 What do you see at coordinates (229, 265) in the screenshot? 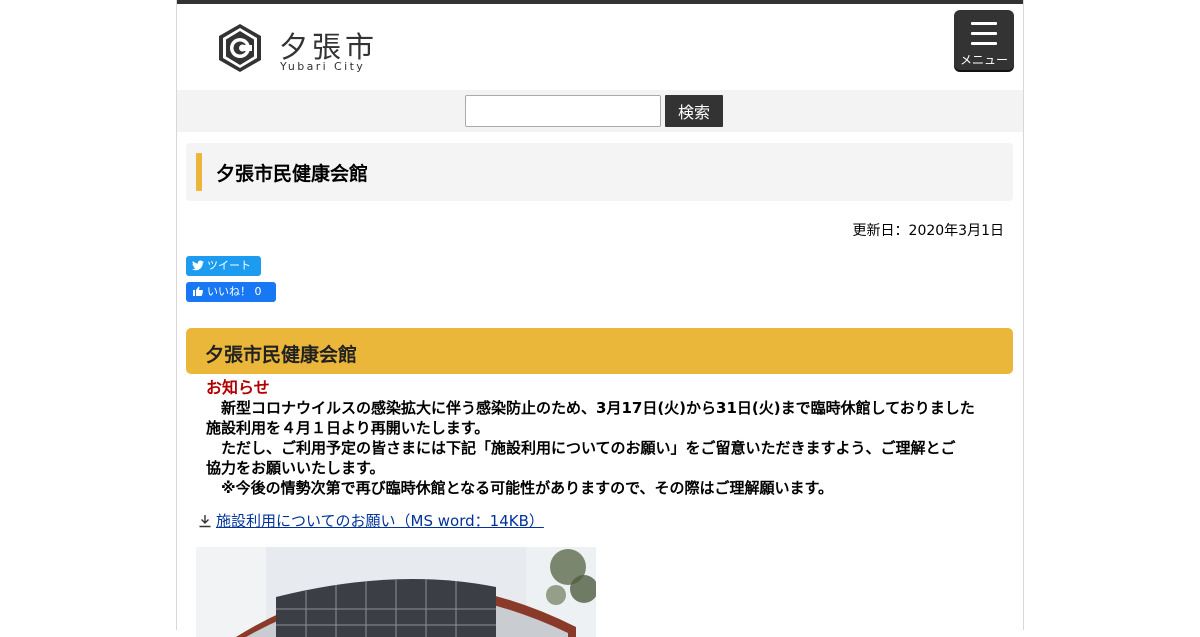
I see `tweet-label: ツイート` at bounding box center [229, 265].